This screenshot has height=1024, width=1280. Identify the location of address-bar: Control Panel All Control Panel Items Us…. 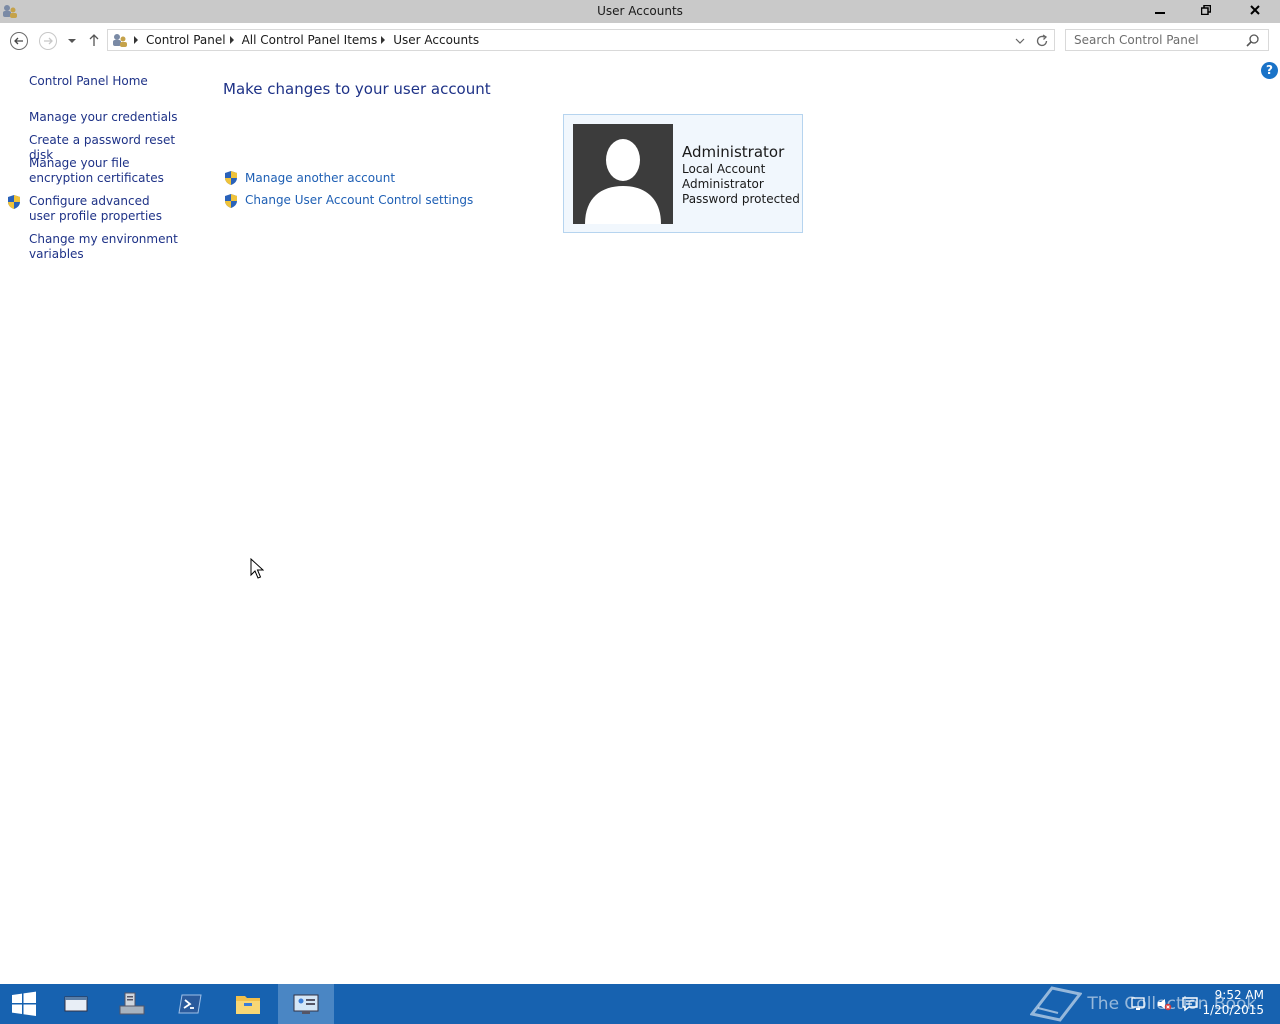
(581, 40).